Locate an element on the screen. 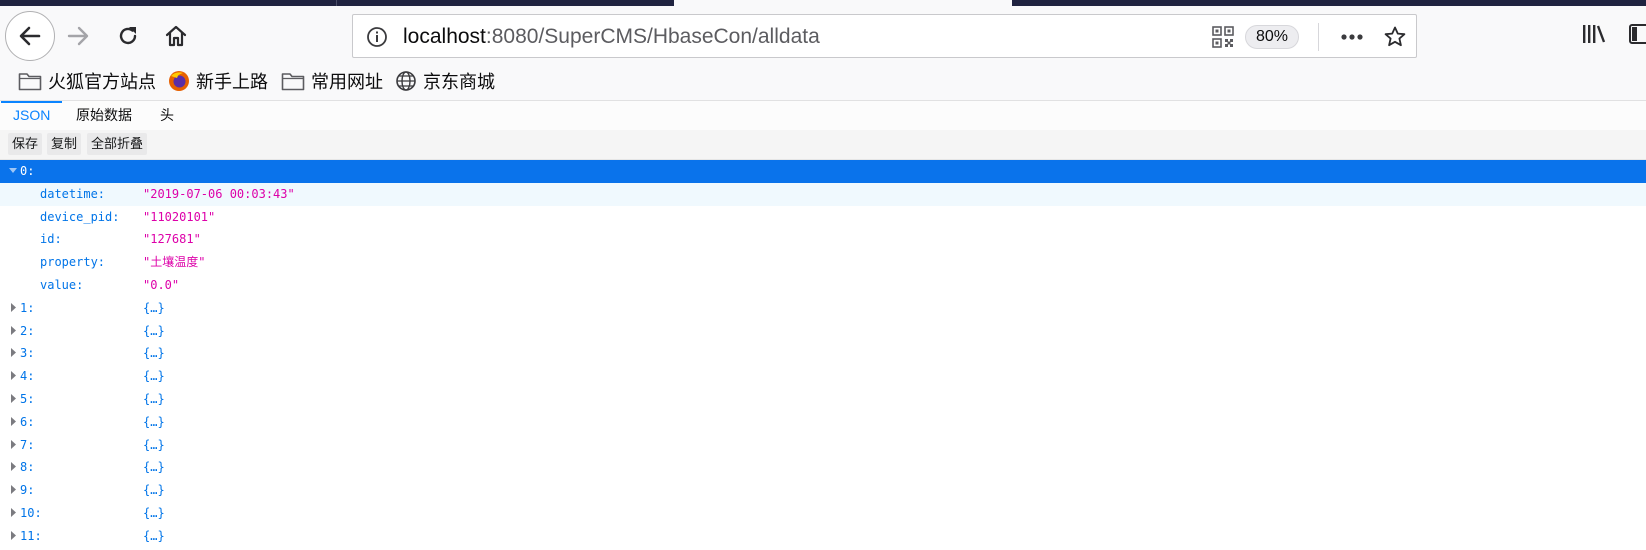  back-button is located at coordinates (30, 36).